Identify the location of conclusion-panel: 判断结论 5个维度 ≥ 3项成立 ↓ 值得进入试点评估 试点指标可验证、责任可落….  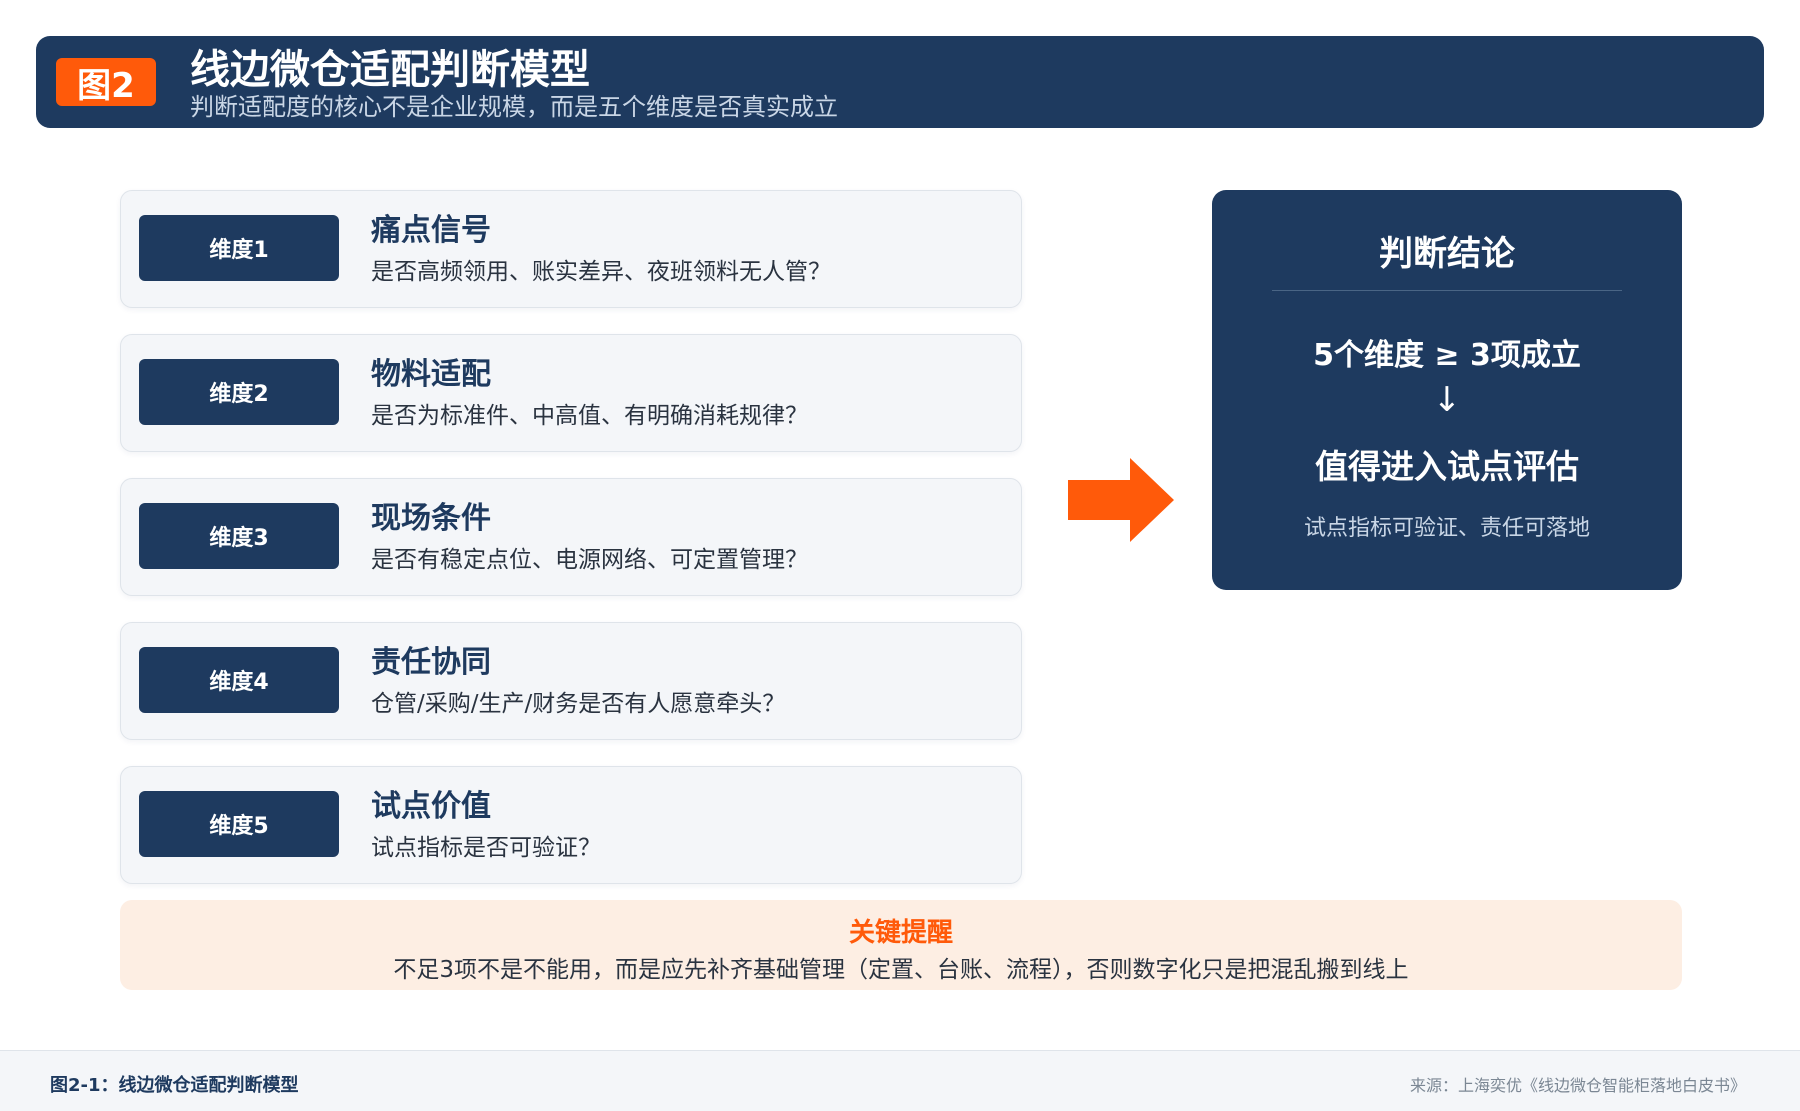
(1447, 390).